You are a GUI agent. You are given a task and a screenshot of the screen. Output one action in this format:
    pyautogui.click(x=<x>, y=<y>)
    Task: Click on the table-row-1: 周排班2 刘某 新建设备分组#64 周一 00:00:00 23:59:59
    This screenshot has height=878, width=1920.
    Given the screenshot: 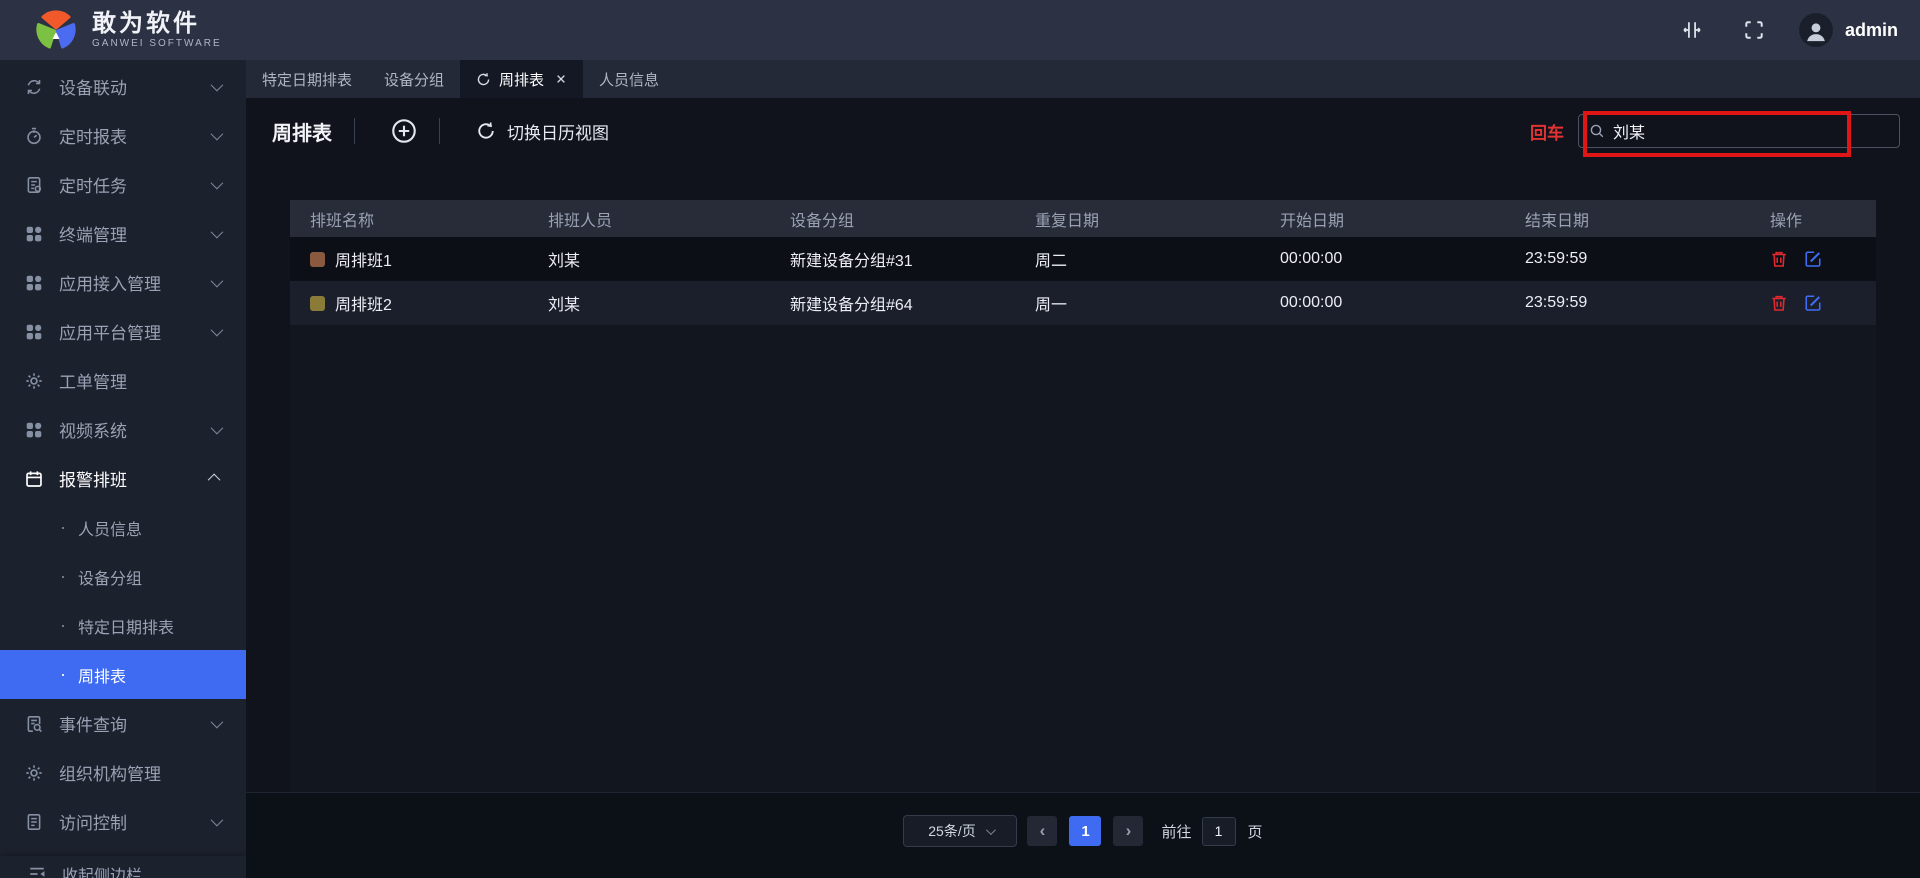 What is the action you would take?
    pyautogui.click(x=1083, y=303)
    